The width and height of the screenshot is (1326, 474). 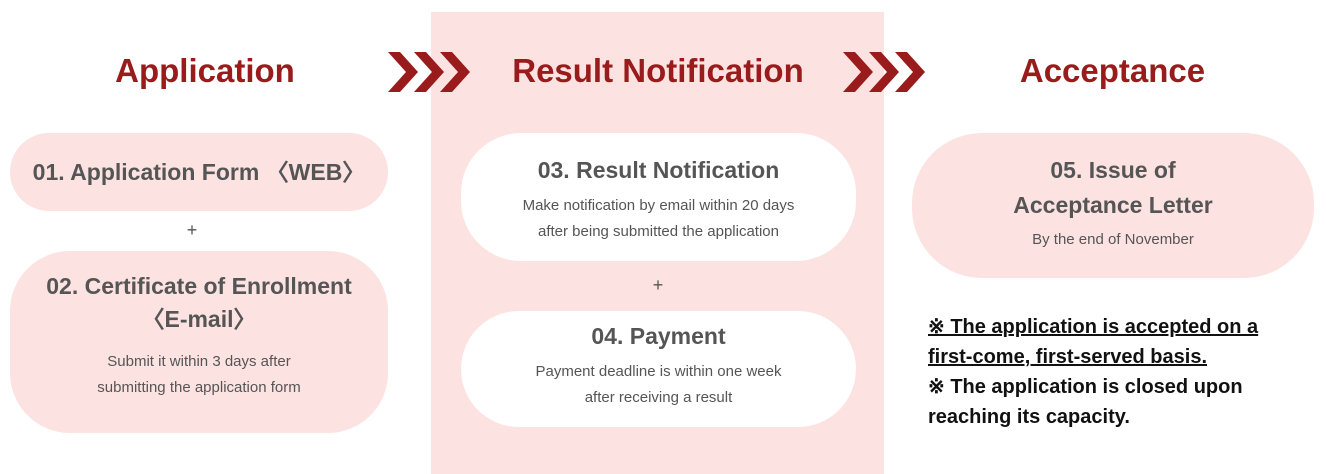 I want to click on step-05-title-line1: 05. Issue of, so click(x=1113, y=170).